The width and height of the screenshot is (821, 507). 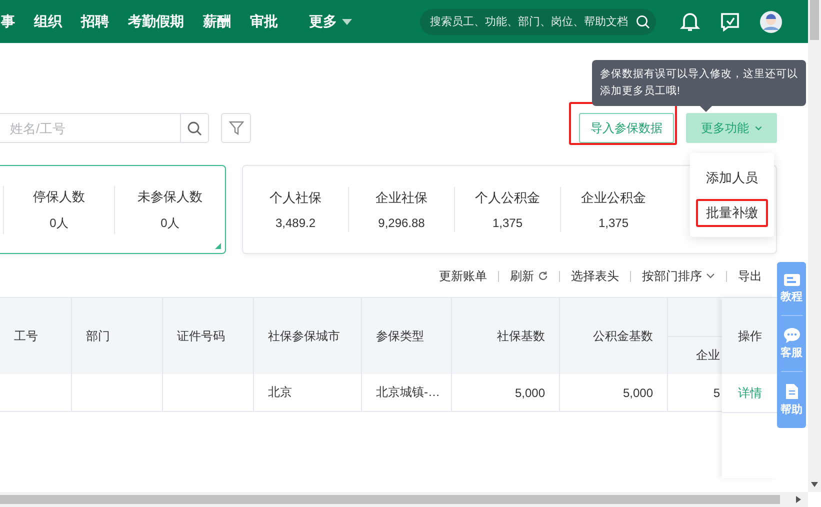 What do you see at coordinates (814, 484) in the screenshot?
I see `scroll-down-icon` at bounding box center [814, 484].